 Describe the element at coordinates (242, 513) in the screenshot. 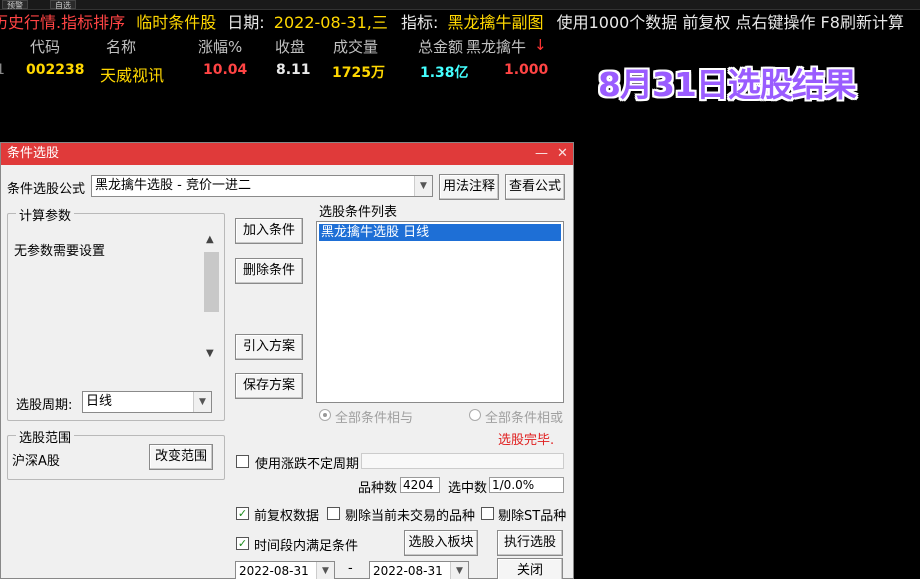

I see `pre-adjust-checkbox: ✓` at that location.